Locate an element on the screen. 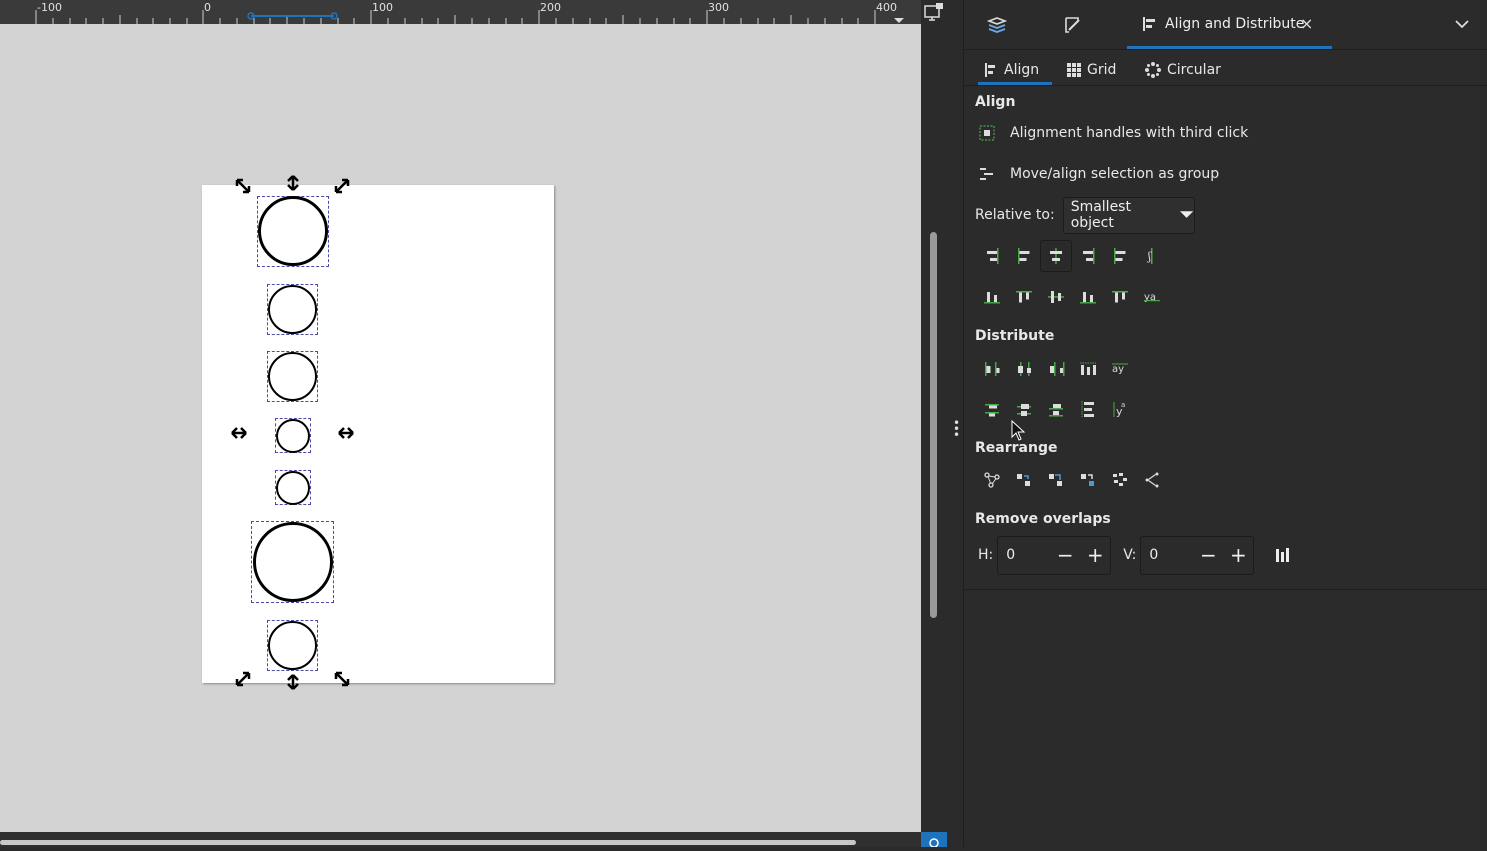  relative-to-label: Relative to: is located at coordinates (1015, 215).